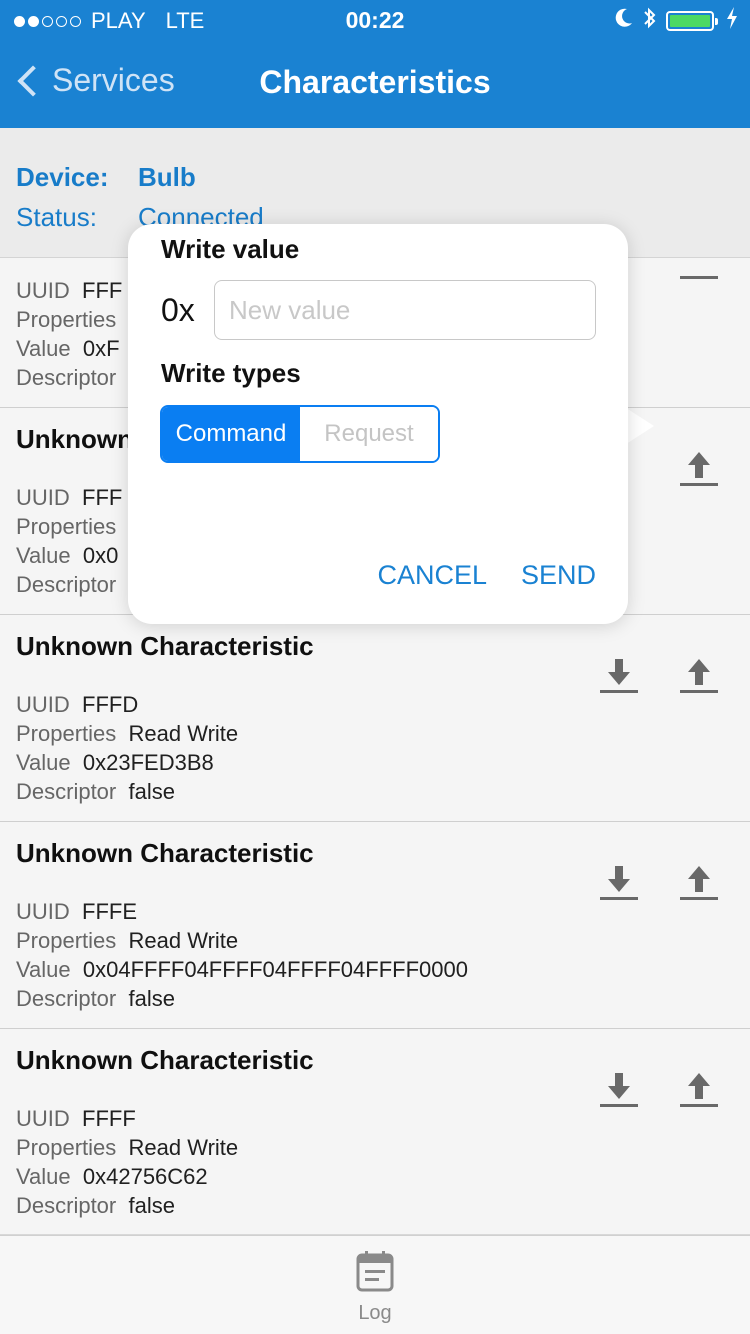 The width and height of the screenshot is (750, 1334). What do you see at coordinates (375, 82) in the screenshot?
I see `page-title: Characteristics` at bounding box center [375, 82].